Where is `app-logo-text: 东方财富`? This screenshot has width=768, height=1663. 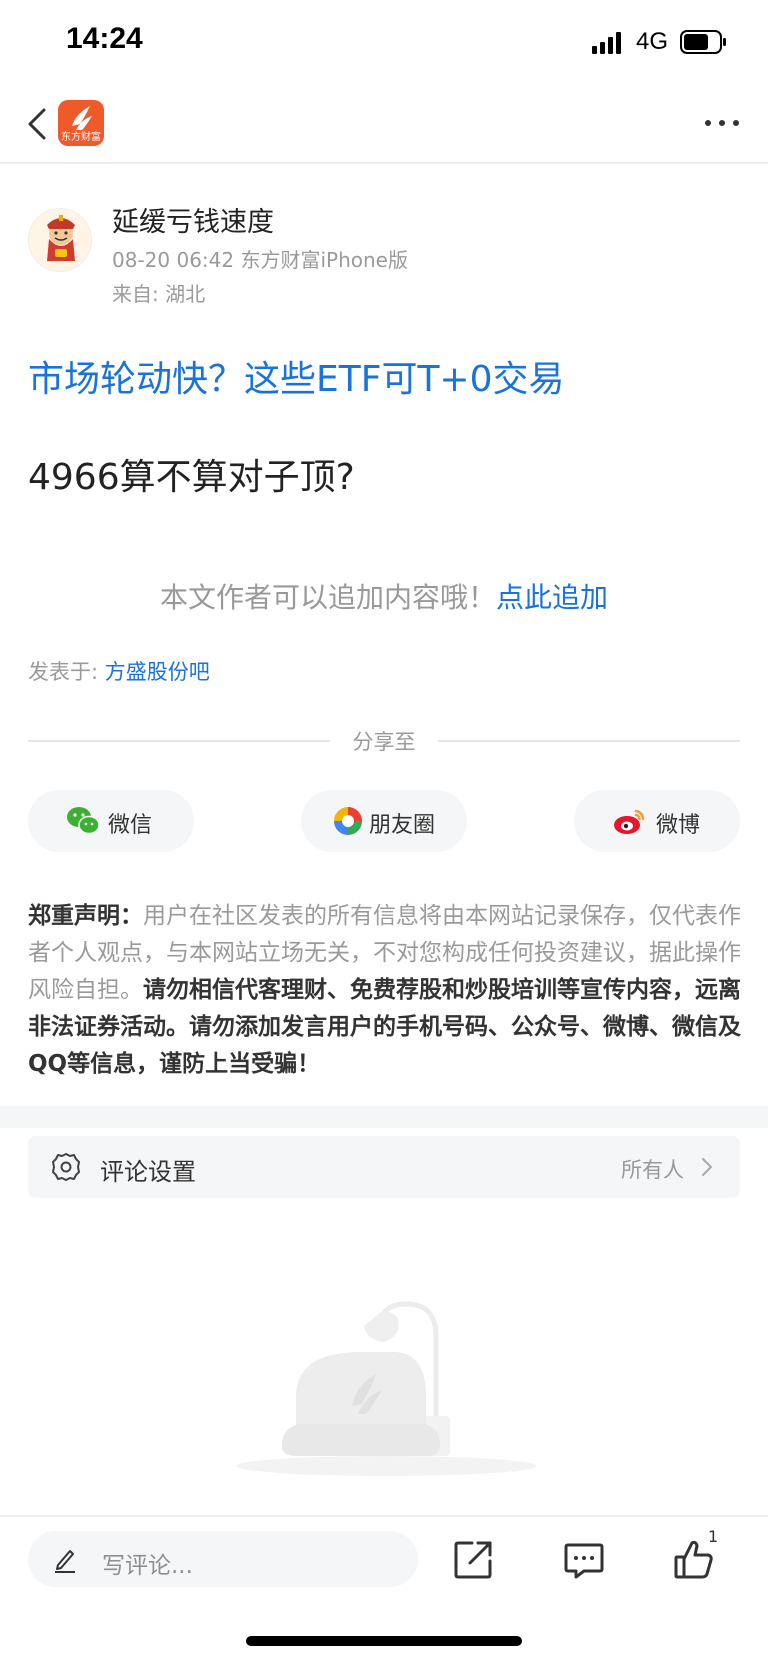 app-logo-text: 东方财富 is located at coordinates (81, 137).